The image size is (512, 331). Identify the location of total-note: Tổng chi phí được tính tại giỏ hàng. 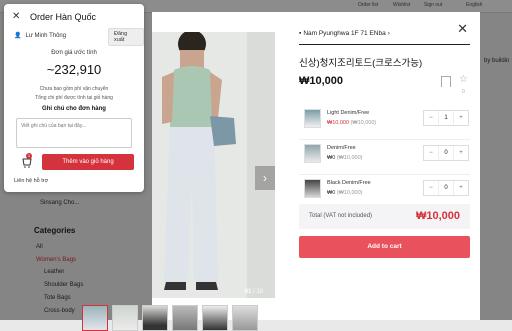
(74, 98).